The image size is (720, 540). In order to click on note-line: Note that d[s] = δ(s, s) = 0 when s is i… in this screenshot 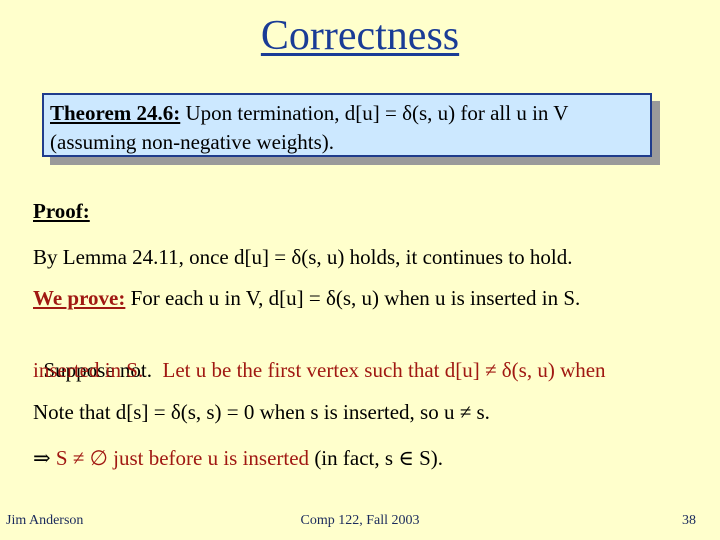, I will do `click(261, 412)`.